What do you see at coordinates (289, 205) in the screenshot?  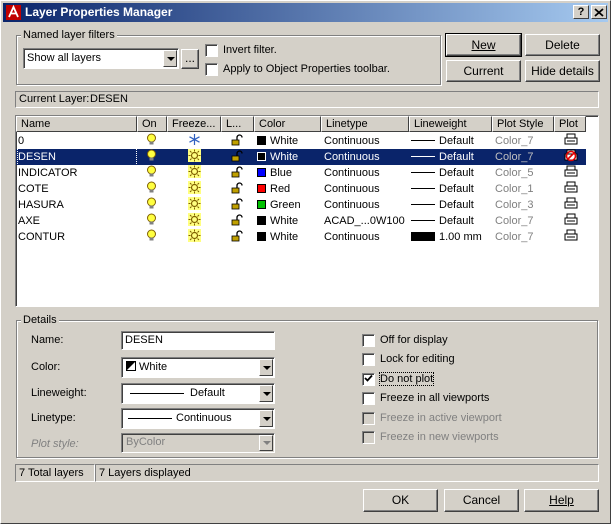 I see `layer-color: Green` at bounding box center [289, 205].